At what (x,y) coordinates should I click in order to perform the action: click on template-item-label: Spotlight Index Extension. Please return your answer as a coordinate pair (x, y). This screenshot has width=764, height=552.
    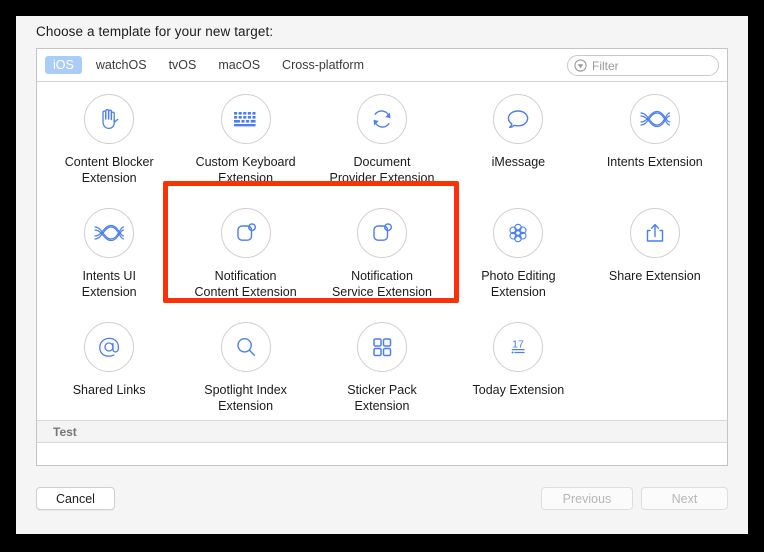
    Looking at the image, I should click on (245, 398).